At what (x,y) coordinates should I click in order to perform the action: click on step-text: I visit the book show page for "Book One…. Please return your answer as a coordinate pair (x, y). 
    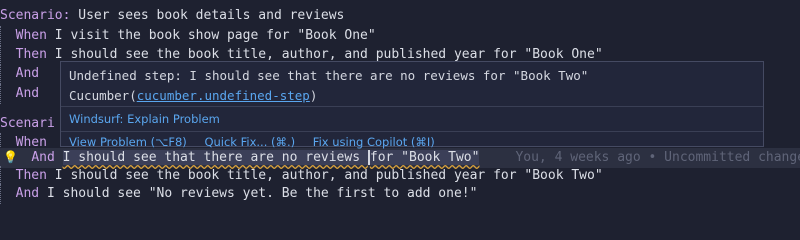
    Looking at the image, I should click on (211, 35).